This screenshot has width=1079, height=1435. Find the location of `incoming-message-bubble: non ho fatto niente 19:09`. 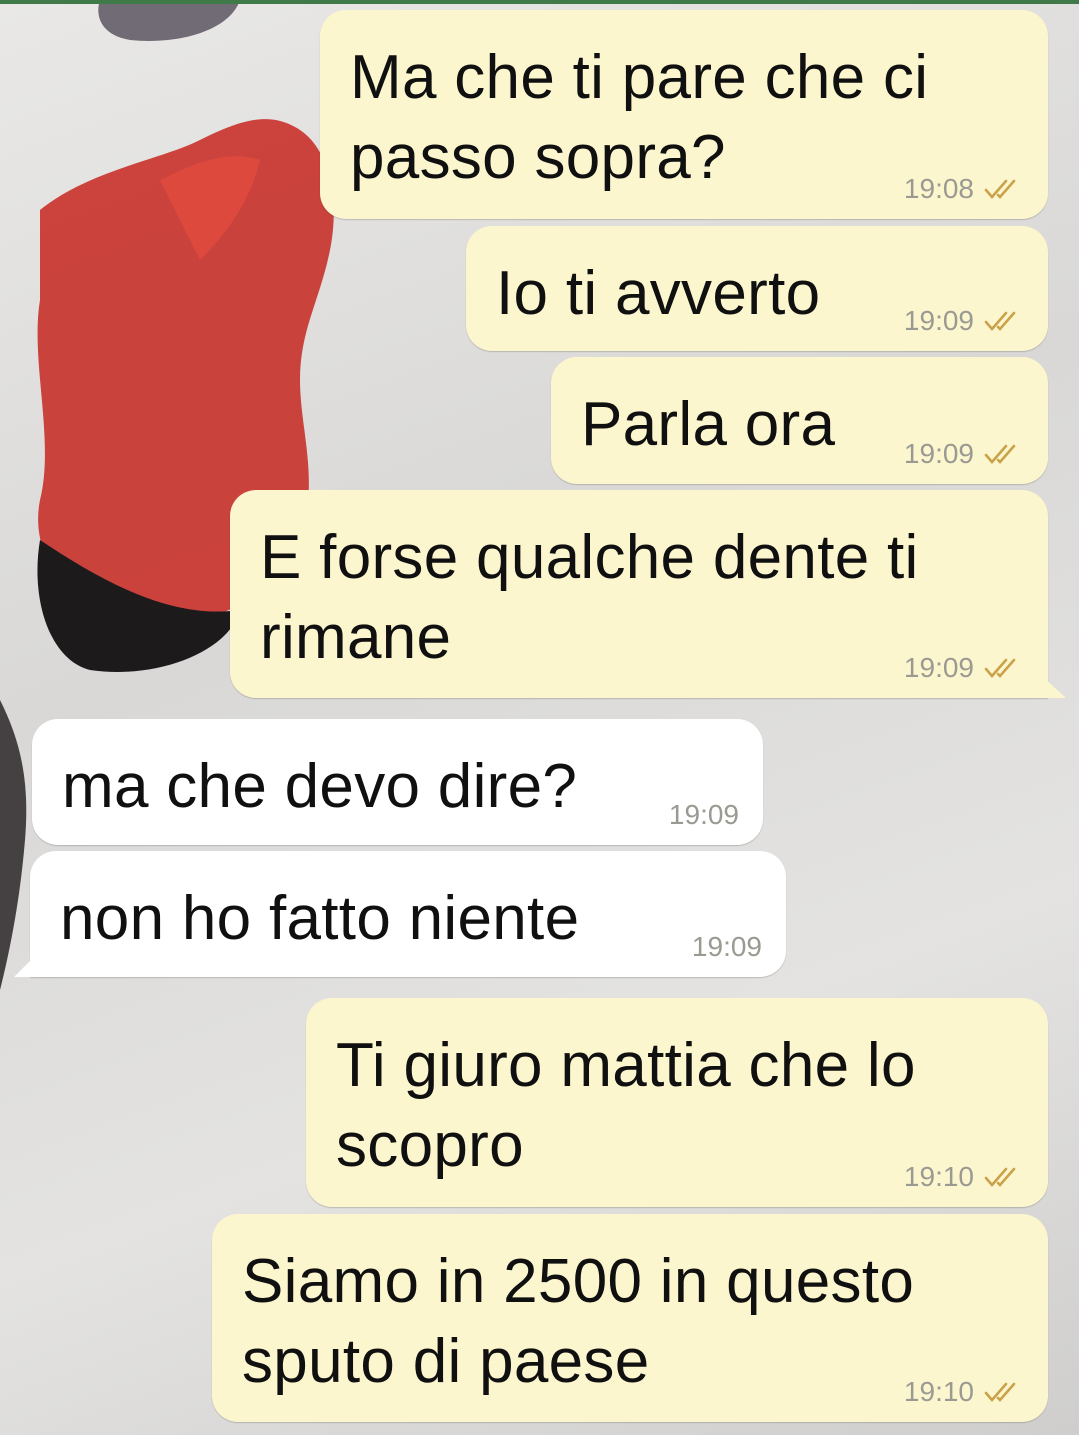

incoming-message-bubble: non ho fatto niente 19:09 is located at coordinates (400, 914).